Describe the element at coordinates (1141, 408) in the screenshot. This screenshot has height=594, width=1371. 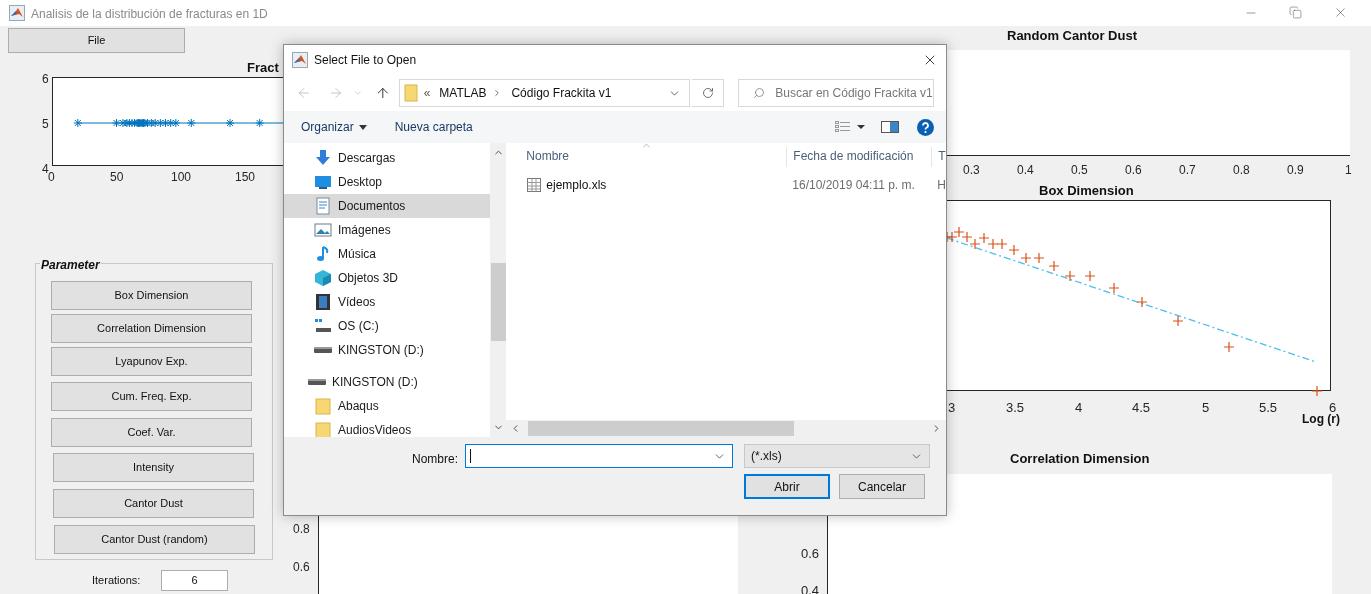
I see `tick-label: 4.5` at that location.